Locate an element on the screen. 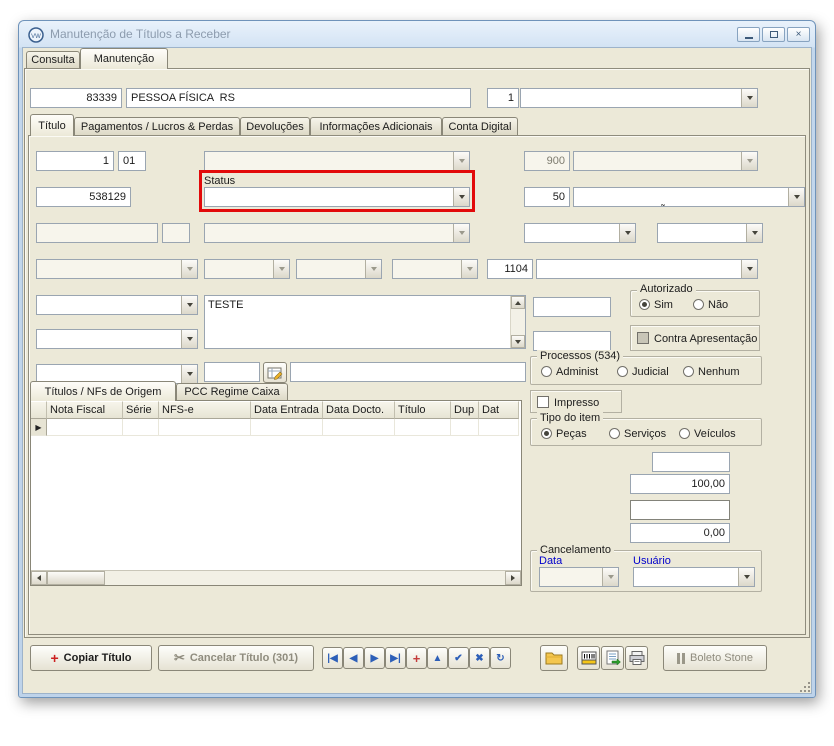 The height and width of the screenshot is (746, 834). valor-titulo-field: 100,00 is located at coordinates (680, 484).